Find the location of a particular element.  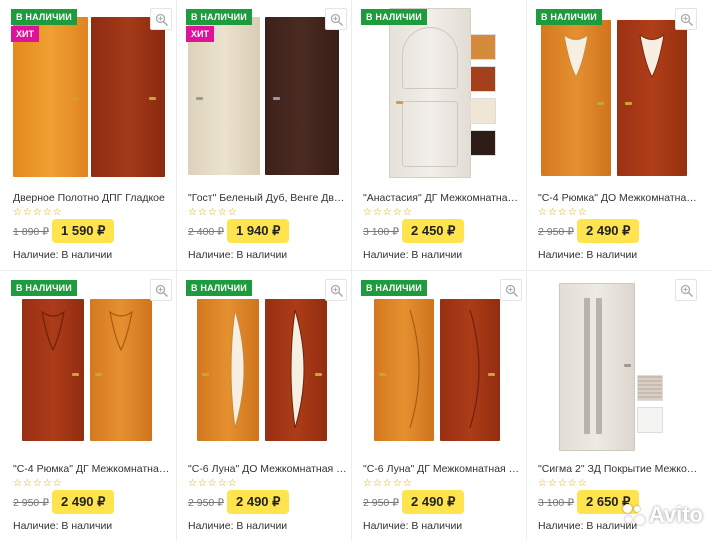

watermark-text: Avito is located at coordinates (675, 514).